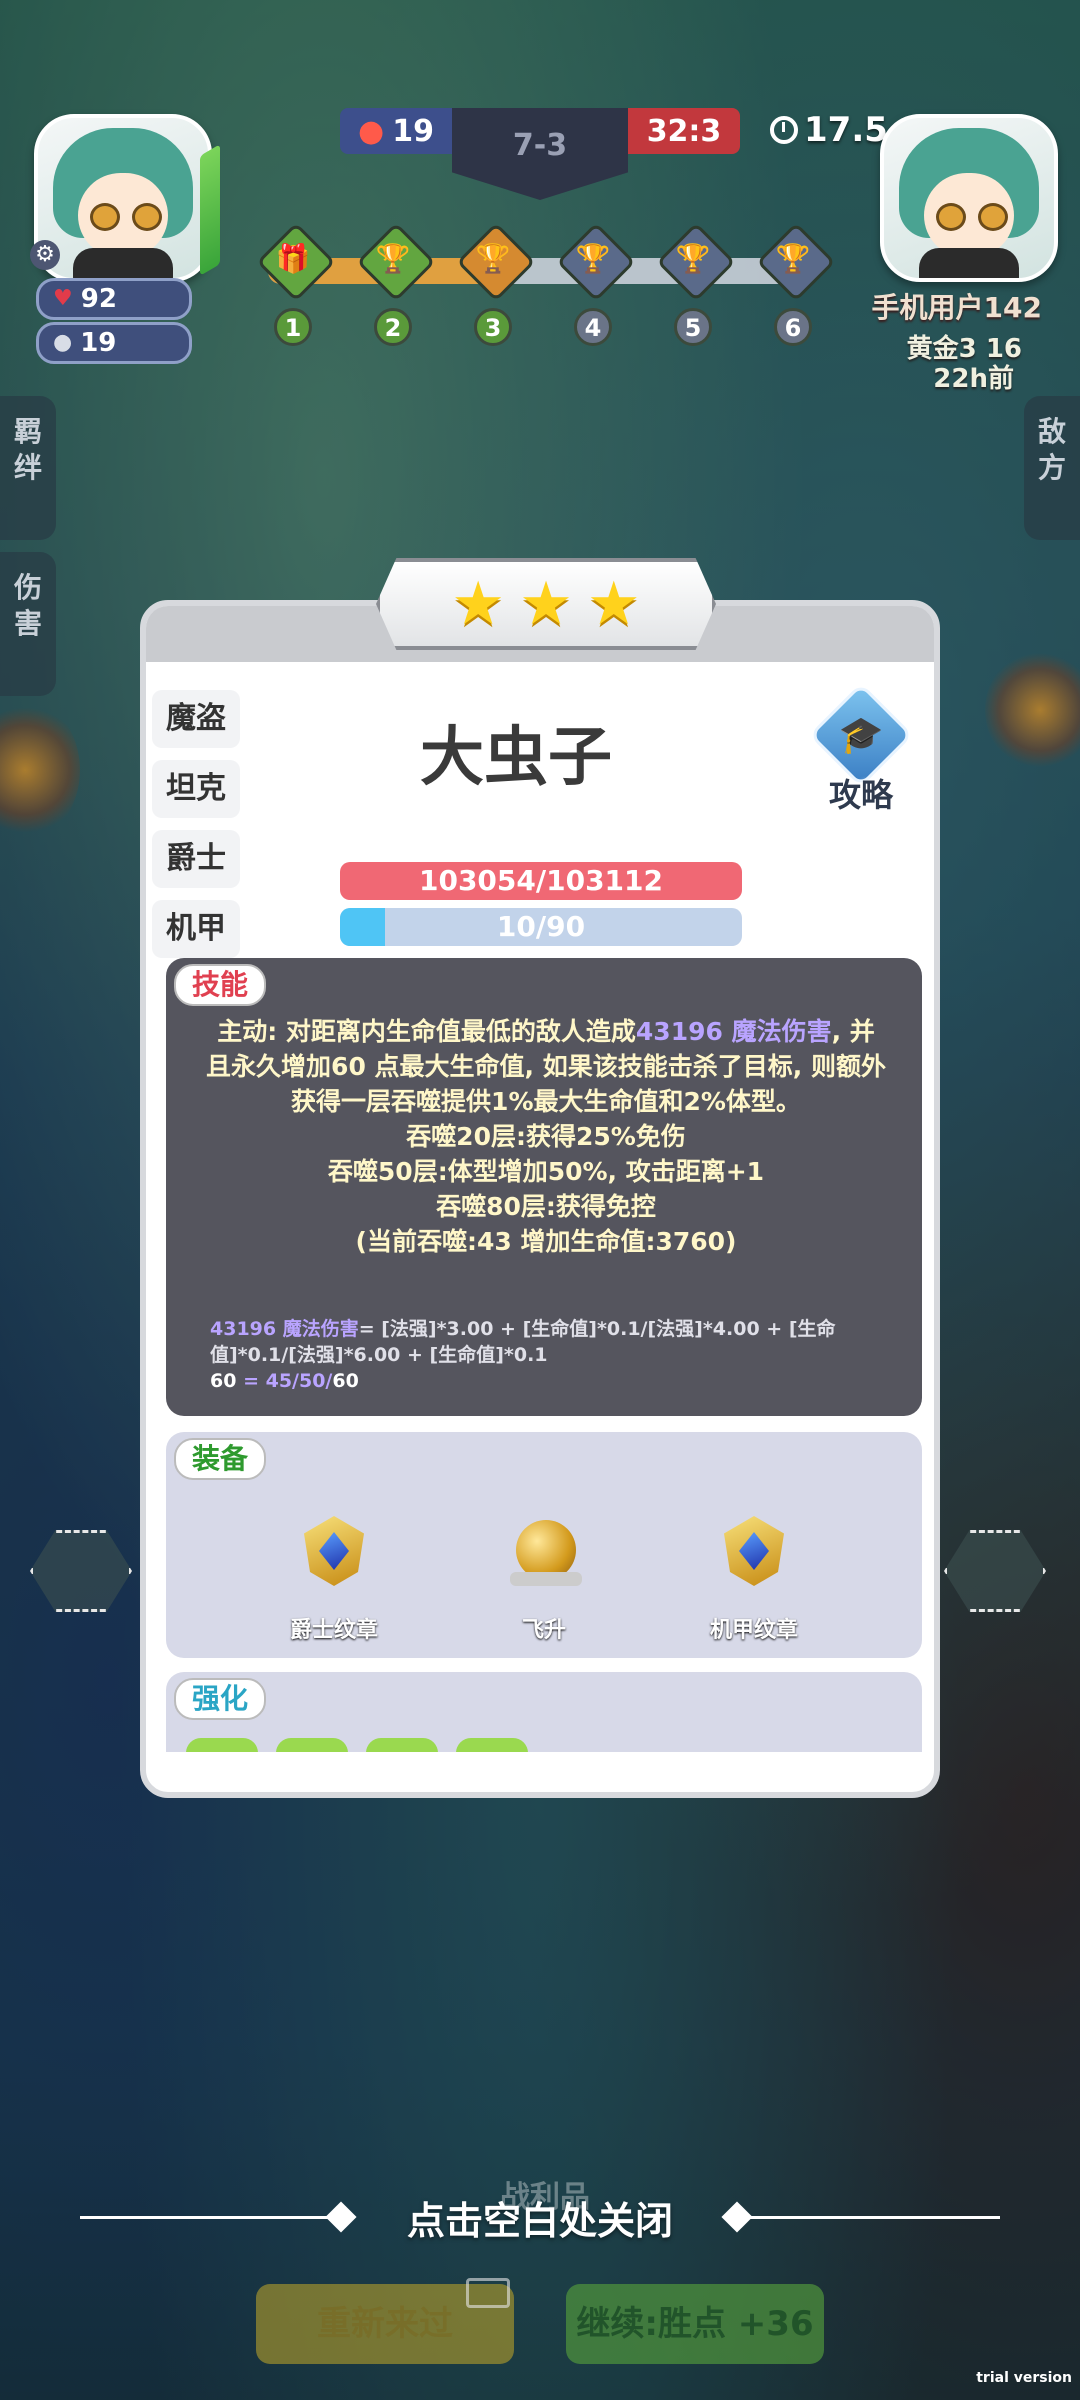 This screenshot has height=2400, width=1080. I want to click on stage-node-3: 🏆, so click(496, 262).